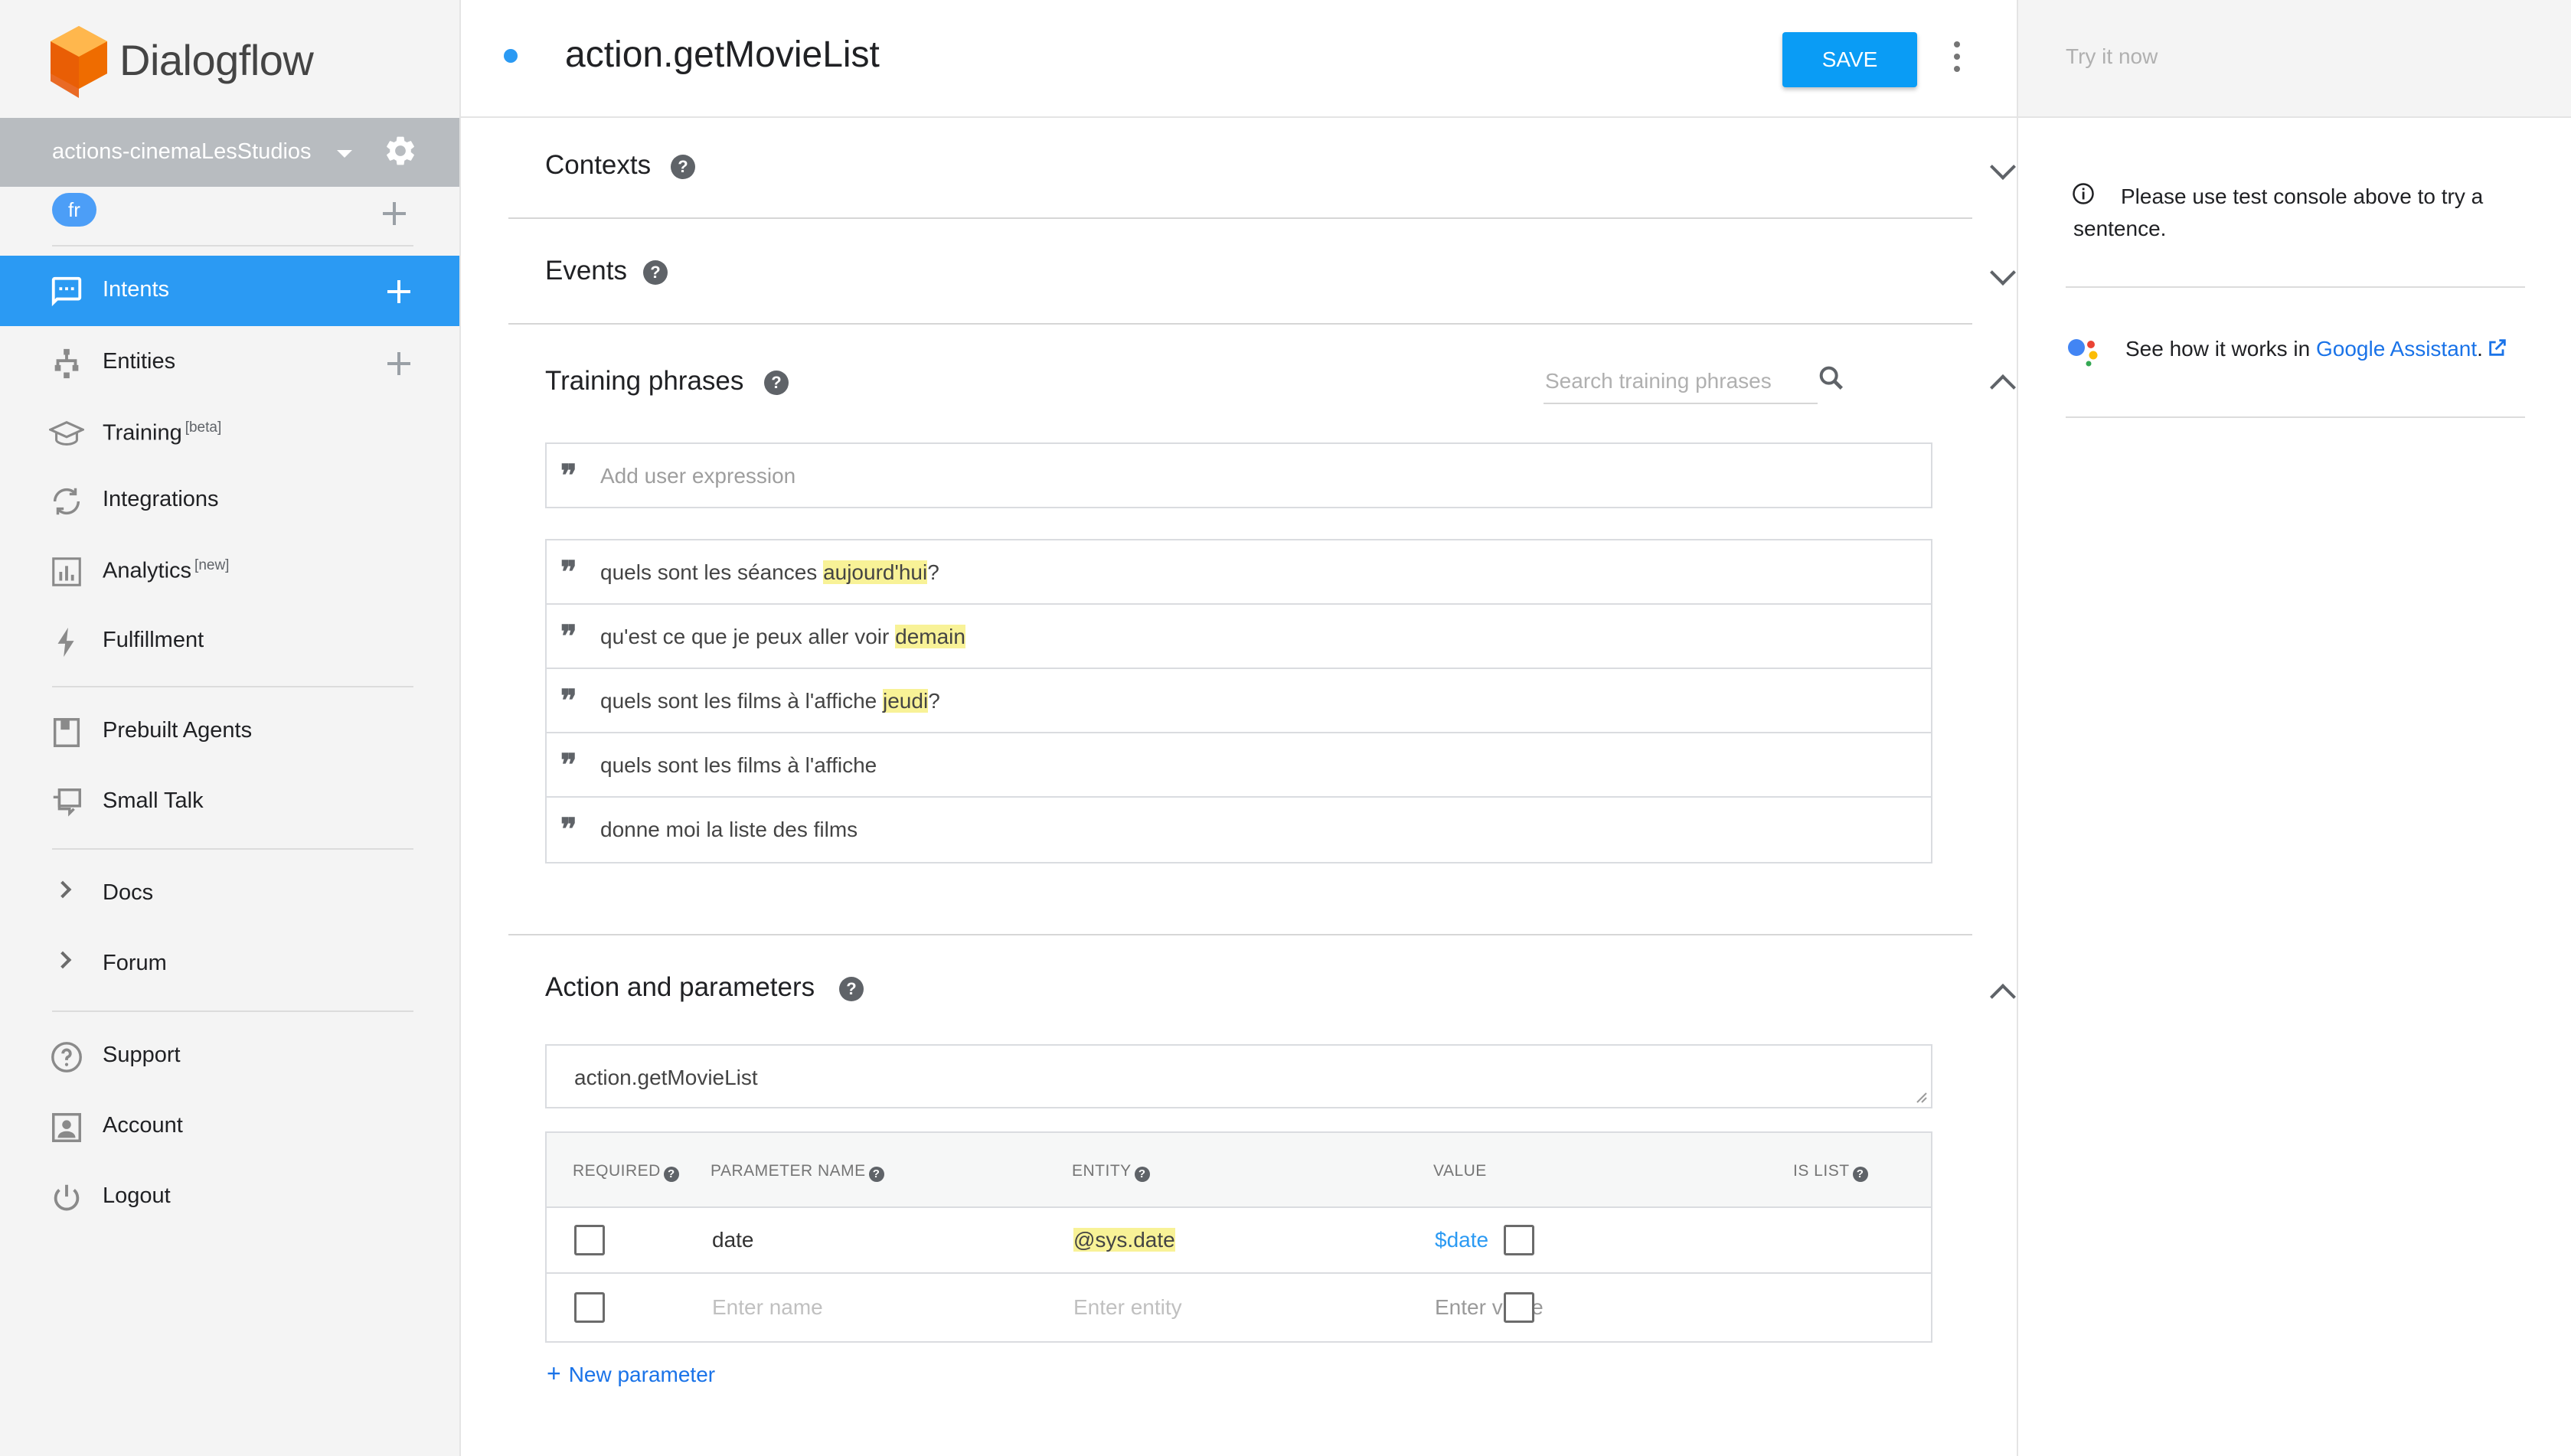 The image size is (2571, 1456). What do you see at coordinates (1124, 1240) in the screenshot?
I see `parameter-entity: @sys.date` at bounding box center [1124, 1240].